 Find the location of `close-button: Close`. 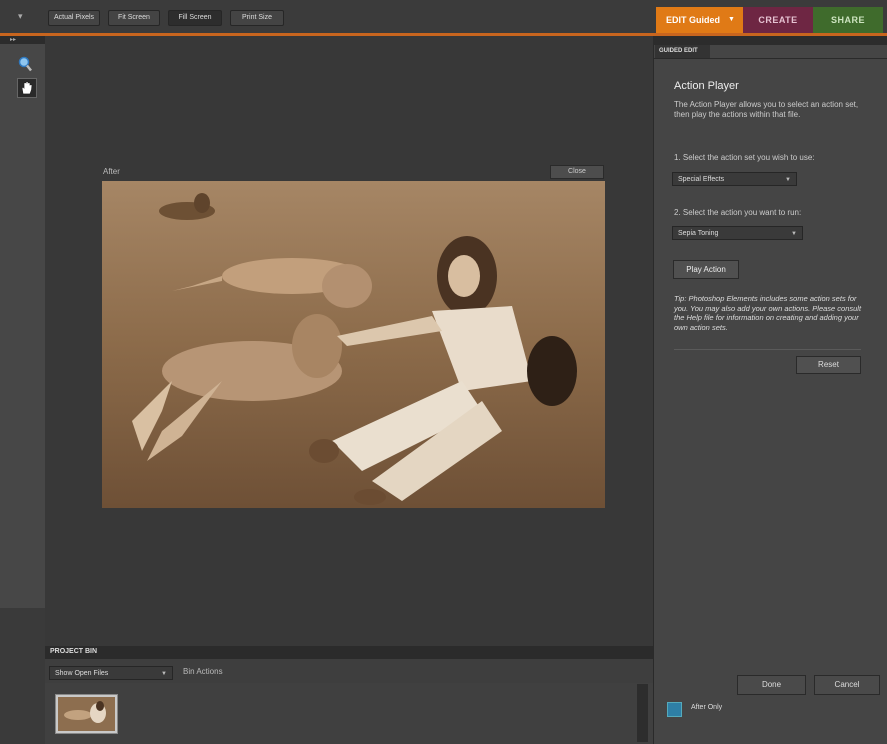

close-button: Close is located at coordinates (577, 172).